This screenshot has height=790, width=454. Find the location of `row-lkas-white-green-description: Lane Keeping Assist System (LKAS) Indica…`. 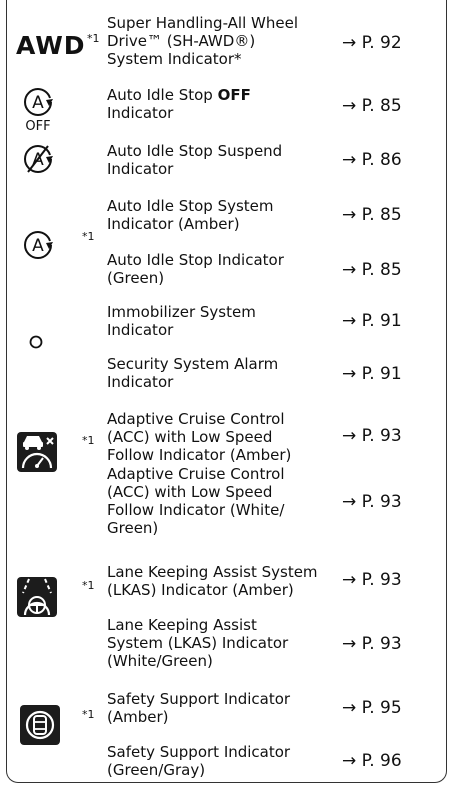

row-lkas-white-green-description: Lane Keeping Assist System (LKAS) Indica… is located at coordinates (198, 643).